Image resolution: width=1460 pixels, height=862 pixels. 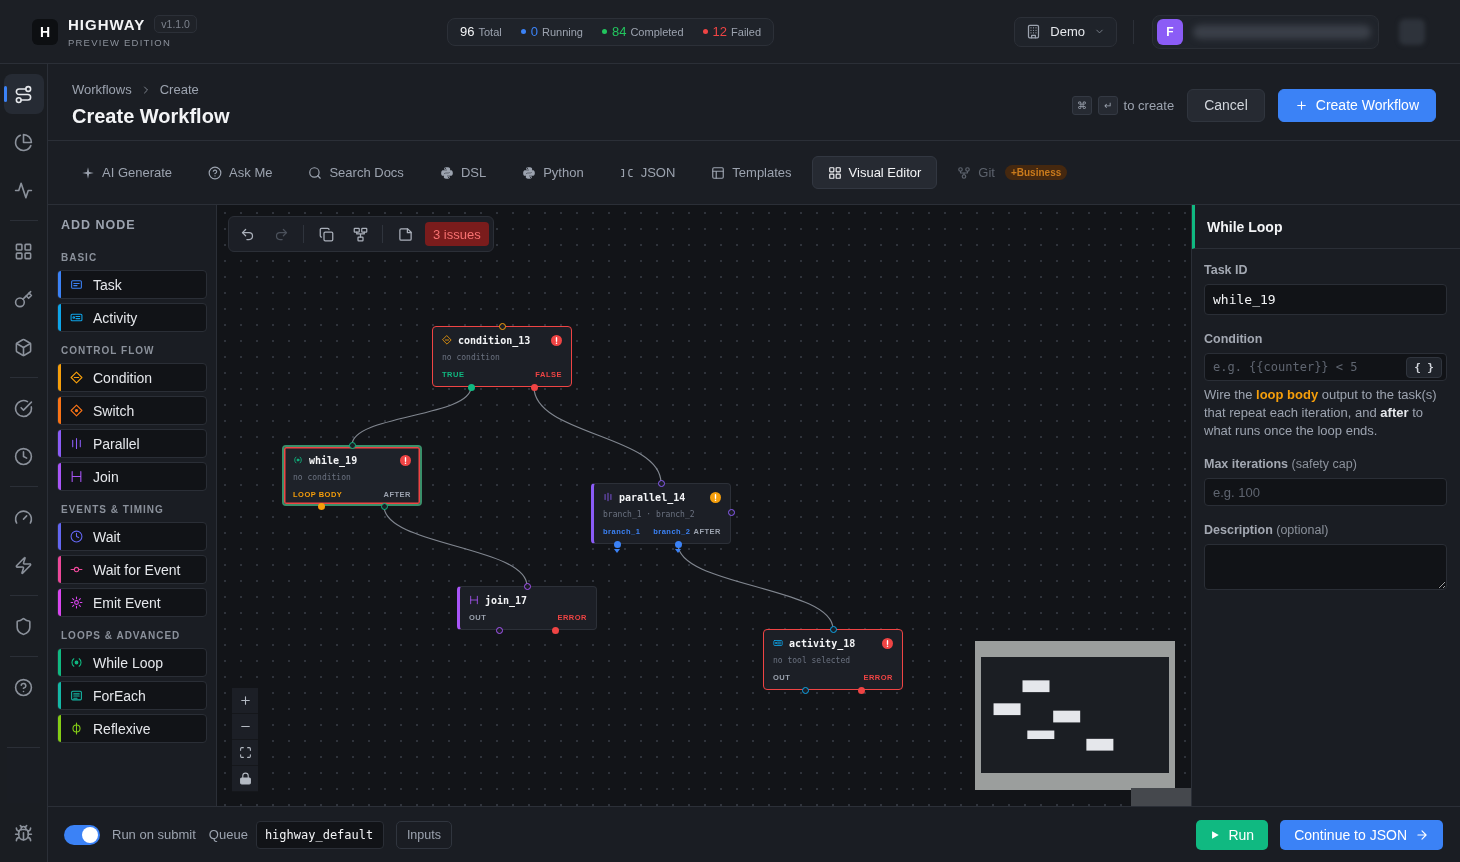 What do you see at coordinates (132, 410) in the screenshot?
I see `node-palette-item: Switch` at bounding box center [132, 410].